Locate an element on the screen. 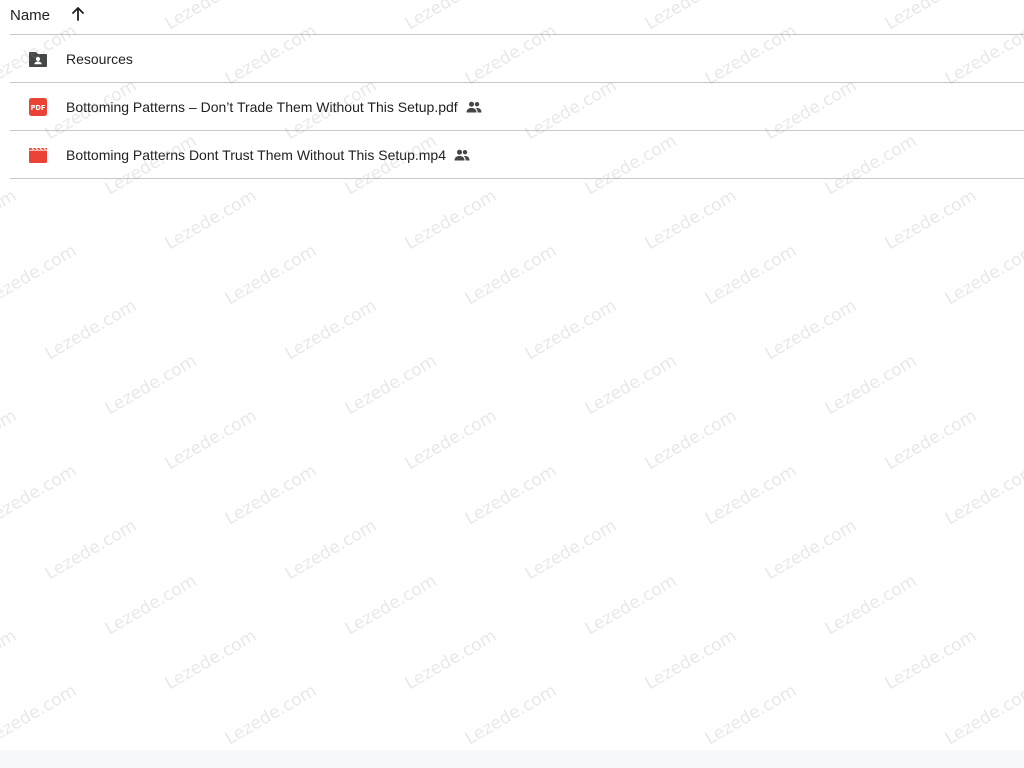  video-icon is located at coordinates (38, 155).